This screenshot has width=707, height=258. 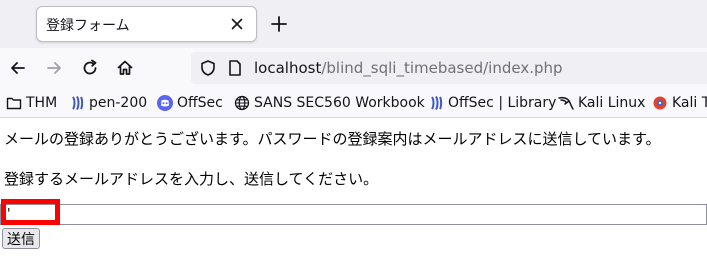 What do you see at coordinates (279, 24) in the screenshot?
I see `new-tab-plus-icon` at bounding box center [279, 24].